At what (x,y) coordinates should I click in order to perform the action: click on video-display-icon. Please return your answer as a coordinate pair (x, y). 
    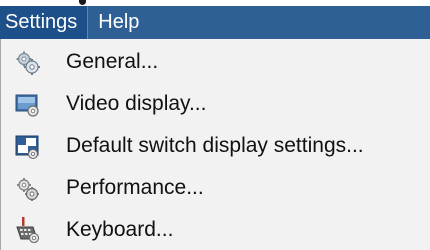
    Looking at the image, I should click on (27, 104).